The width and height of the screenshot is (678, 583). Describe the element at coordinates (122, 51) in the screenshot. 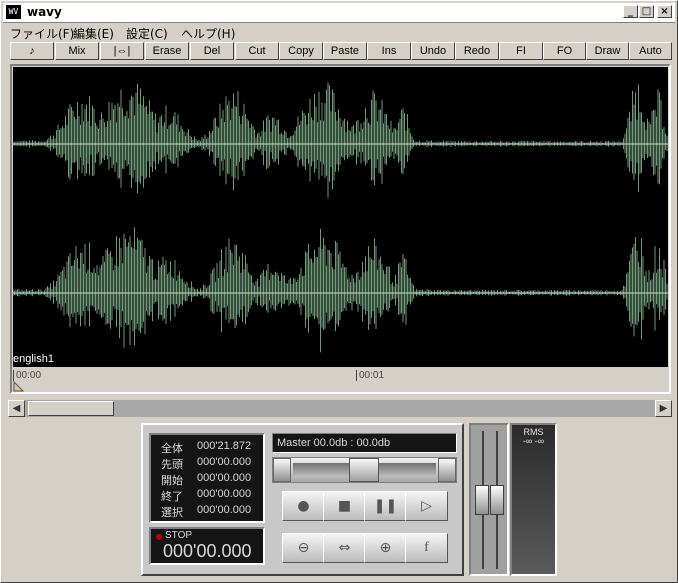

I see `fit-button: |⇔|` at that location.